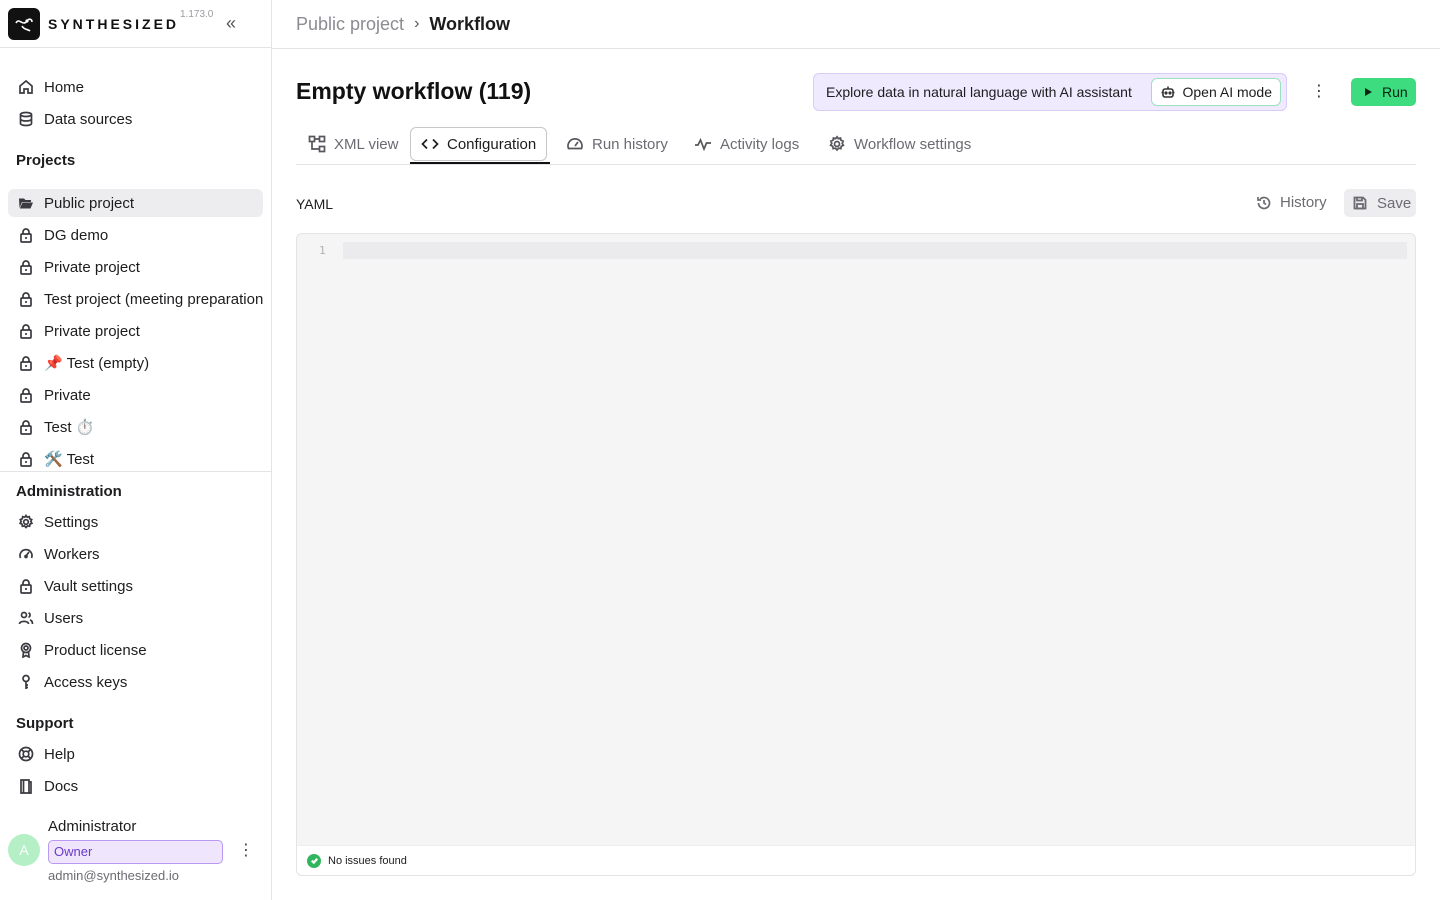 The height and width of the screenshot is (900, 1440). What do you see at coordinates (67, 395) in the screenshot?
I see `project-label: Private` at bounding box center [67, 395].